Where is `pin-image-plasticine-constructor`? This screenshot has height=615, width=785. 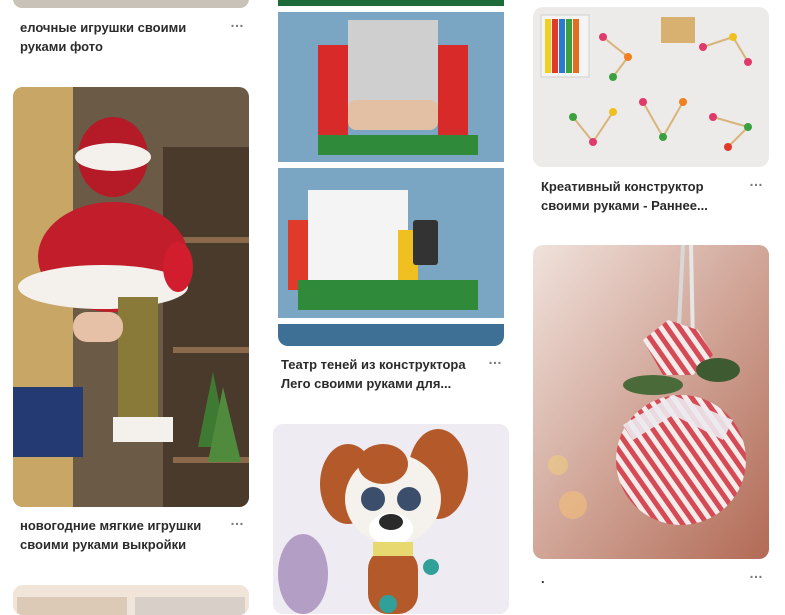
pin-image-plasticine-constructor is located at coordinates (651, 87).